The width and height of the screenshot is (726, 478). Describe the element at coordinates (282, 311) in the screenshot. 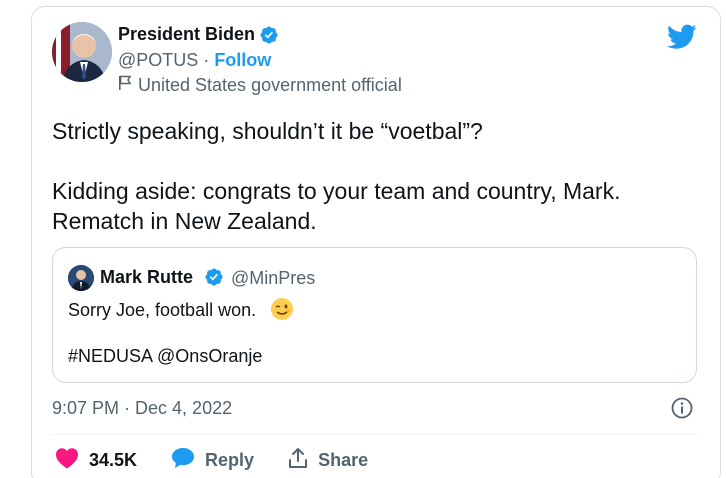

I see `wink-emoji-icon` at that location.